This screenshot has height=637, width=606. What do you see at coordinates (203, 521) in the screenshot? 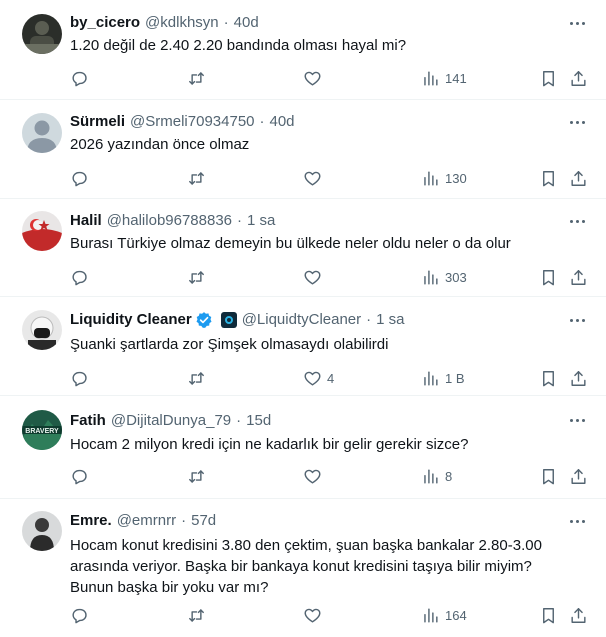
I see `timestamp: 57d` at bounding box center [203, 521].